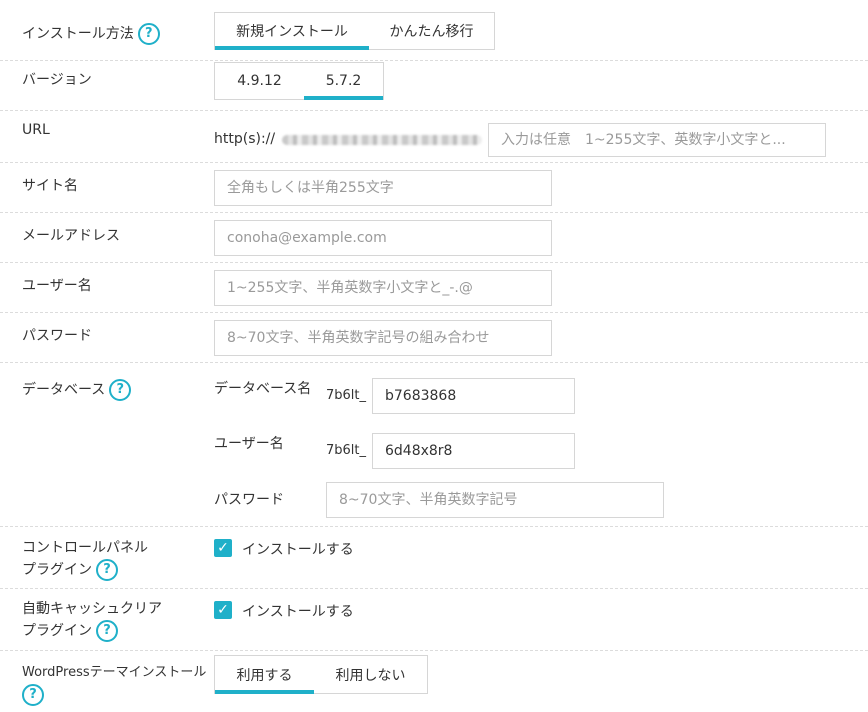 This screenshot has height=712, width=868. Describe the element at coordinates (495, 500) in the screenshot. I see `db-password-input` at that location.